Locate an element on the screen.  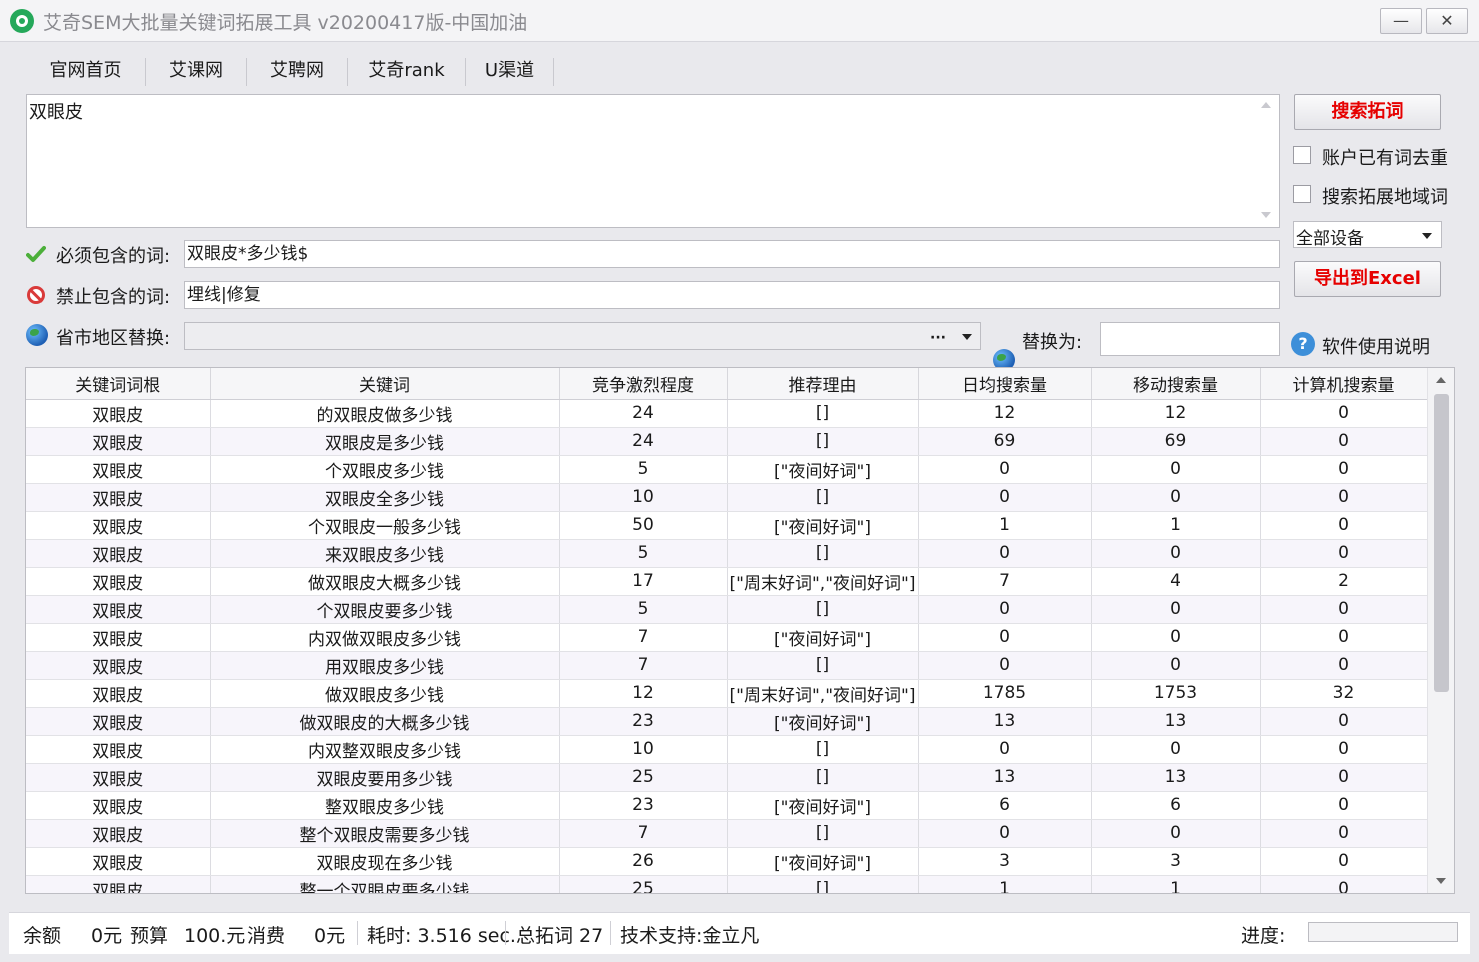
budget-label: 预算 is located at coordinates (149, 936).